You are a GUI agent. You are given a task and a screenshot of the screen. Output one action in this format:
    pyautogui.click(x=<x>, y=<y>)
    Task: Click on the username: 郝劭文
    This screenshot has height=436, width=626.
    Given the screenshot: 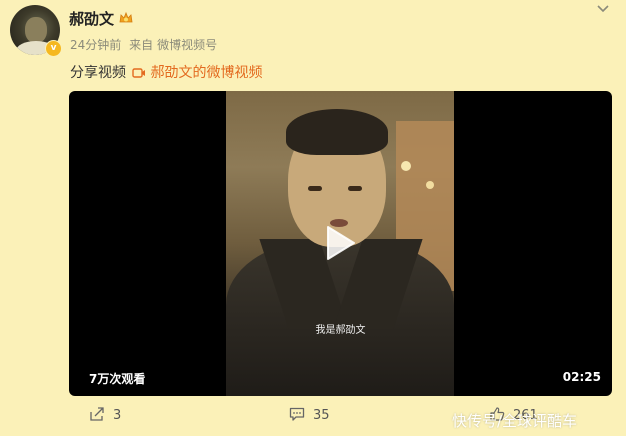 What is the action you would take?
    pyautogui.click(x=91, y=18)
    